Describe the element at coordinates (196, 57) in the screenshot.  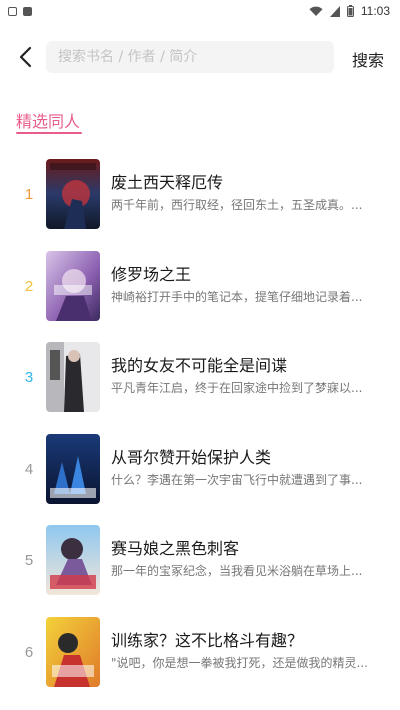
I see `search-input` at that location.